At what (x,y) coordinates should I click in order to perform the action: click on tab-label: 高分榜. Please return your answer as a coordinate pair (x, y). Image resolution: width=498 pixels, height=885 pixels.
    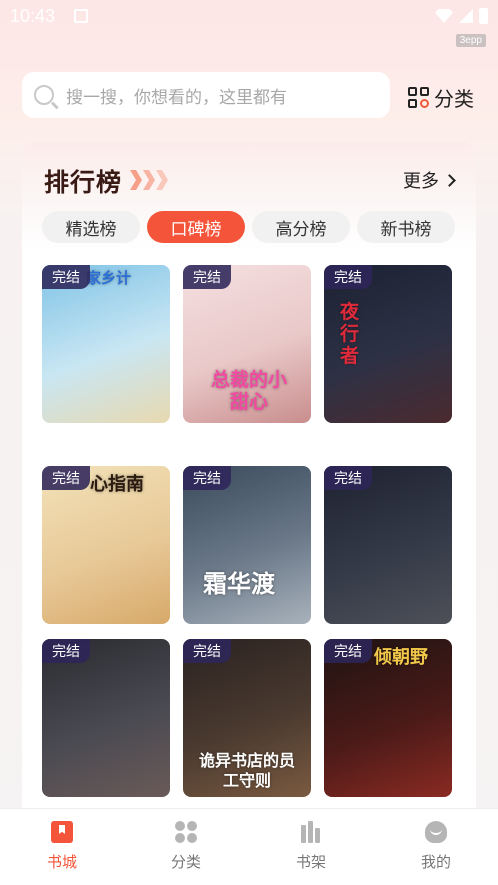
    Looking at the image, I should click on (301, 229).